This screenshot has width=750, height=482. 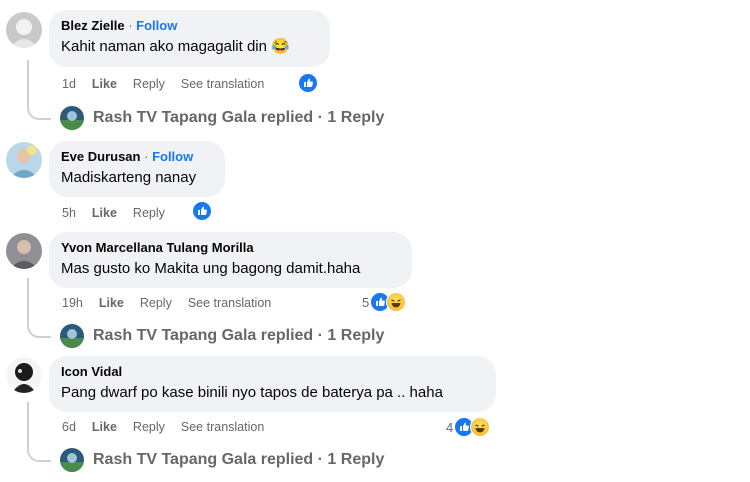 I want to click on comment-author: Yvon Marcellana Tulang Morilla, so click(x=157, y=247).